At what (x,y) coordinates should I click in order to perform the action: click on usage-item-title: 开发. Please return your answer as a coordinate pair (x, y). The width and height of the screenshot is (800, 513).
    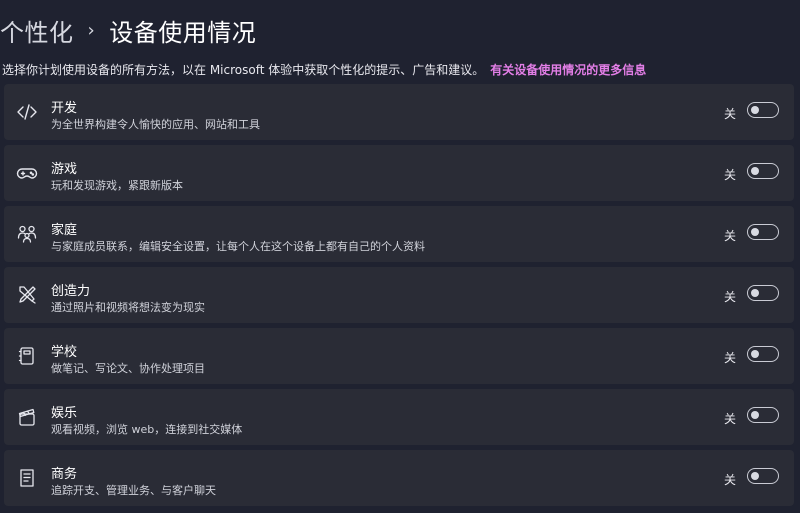
    Looking at the image, I should click on (64, 108).